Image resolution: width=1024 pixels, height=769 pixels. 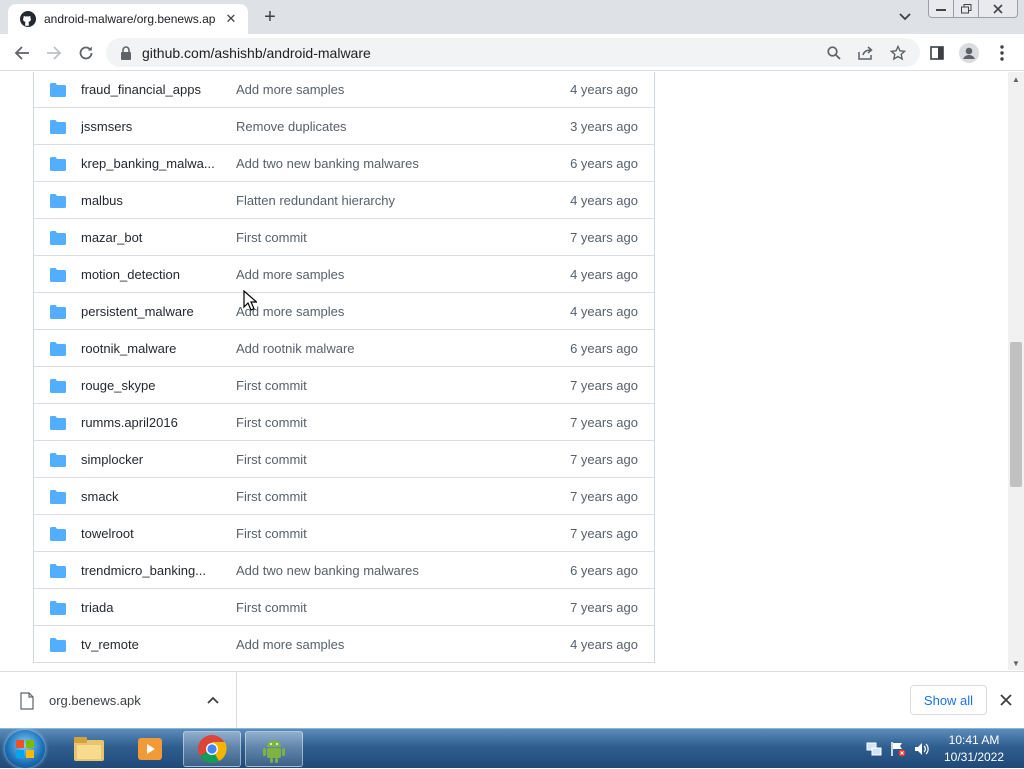 I want to click on file-row: jssmsers Remove duplicates 3 years ago, so click(x=344, y=126).